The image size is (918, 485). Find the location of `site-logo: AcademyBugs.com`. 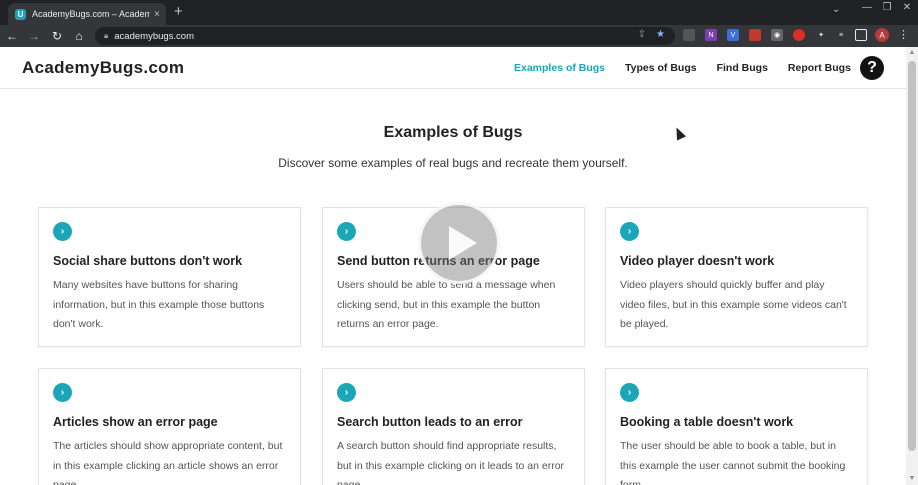

site-logo: AcademyBugs.com is located at coordinates (103, 68).